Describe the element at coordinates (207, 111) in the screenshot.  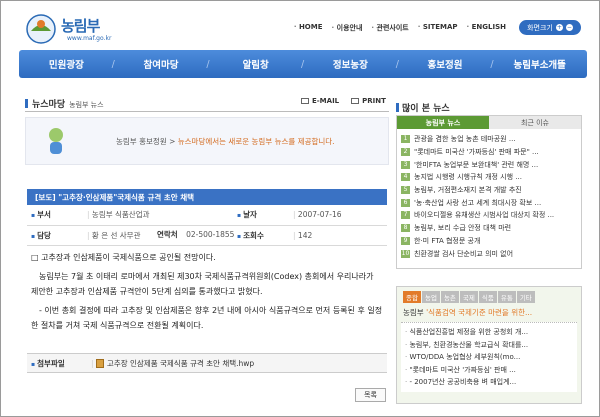
I see `divider` at that location.